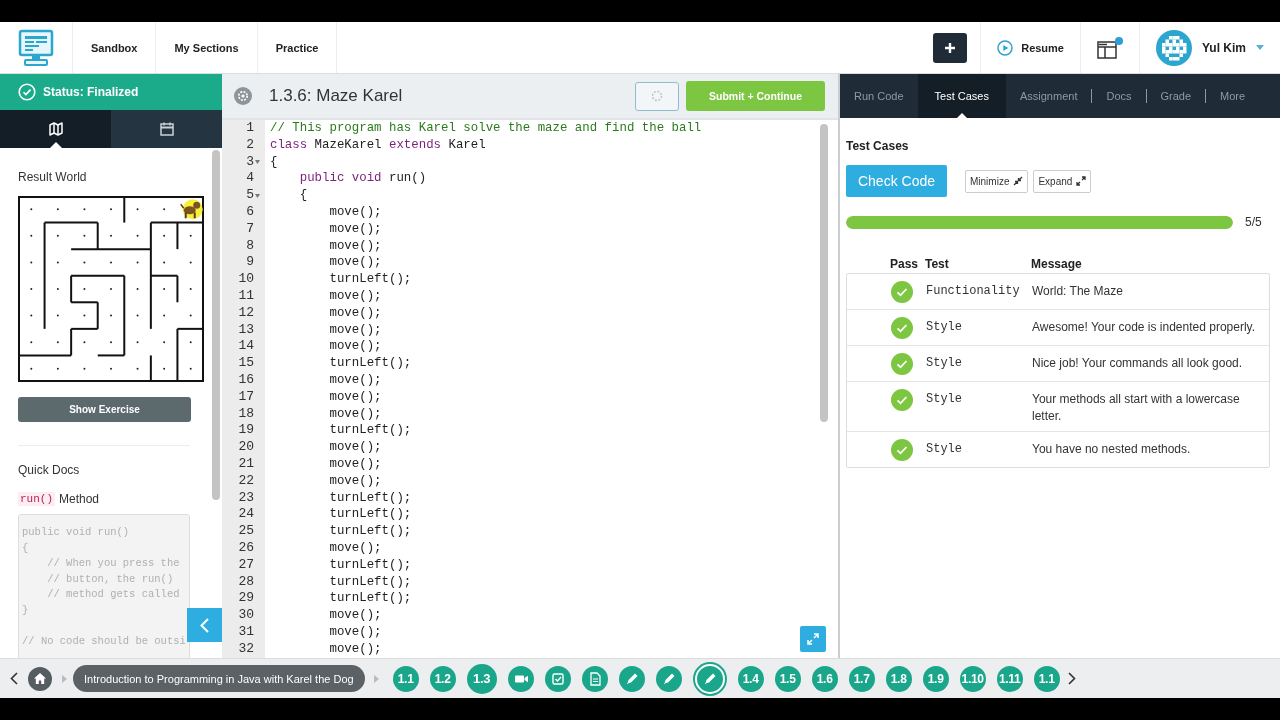 This screenshot has height=720, width=1280. What do you see at coordinates (250, 179) in the screenshot?
I see `line-number: 4` at bounding box center [250, 179].